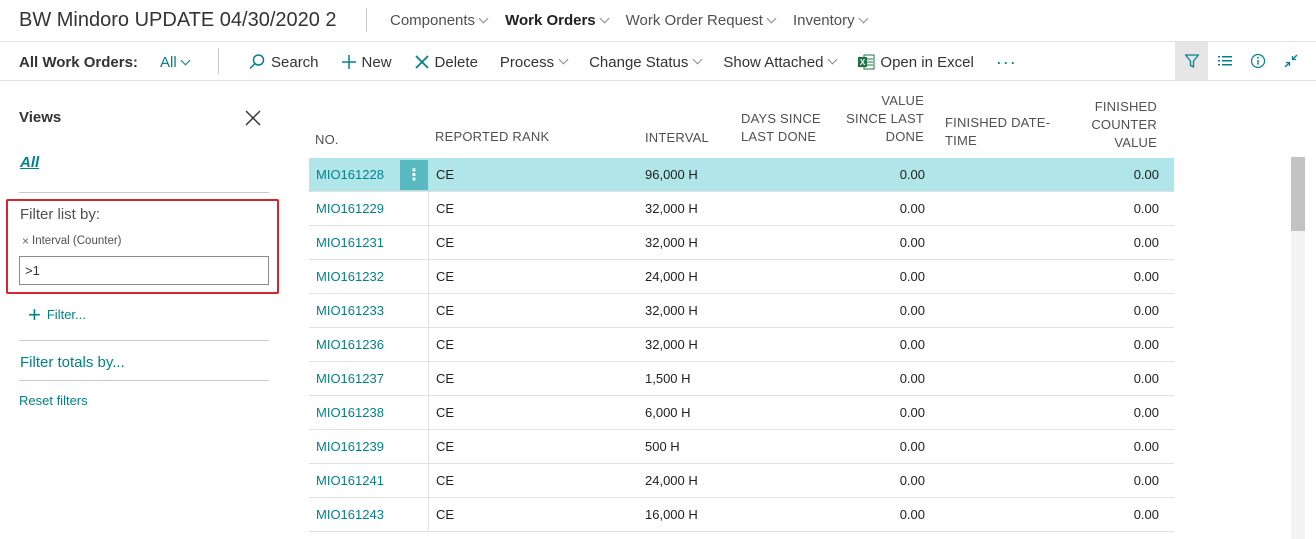 The image size is (1316, 539). What do you see at coordinates (1257, 61) in the screenshot?
I see `factbox-toggle` at bounding box center [1257, 61].